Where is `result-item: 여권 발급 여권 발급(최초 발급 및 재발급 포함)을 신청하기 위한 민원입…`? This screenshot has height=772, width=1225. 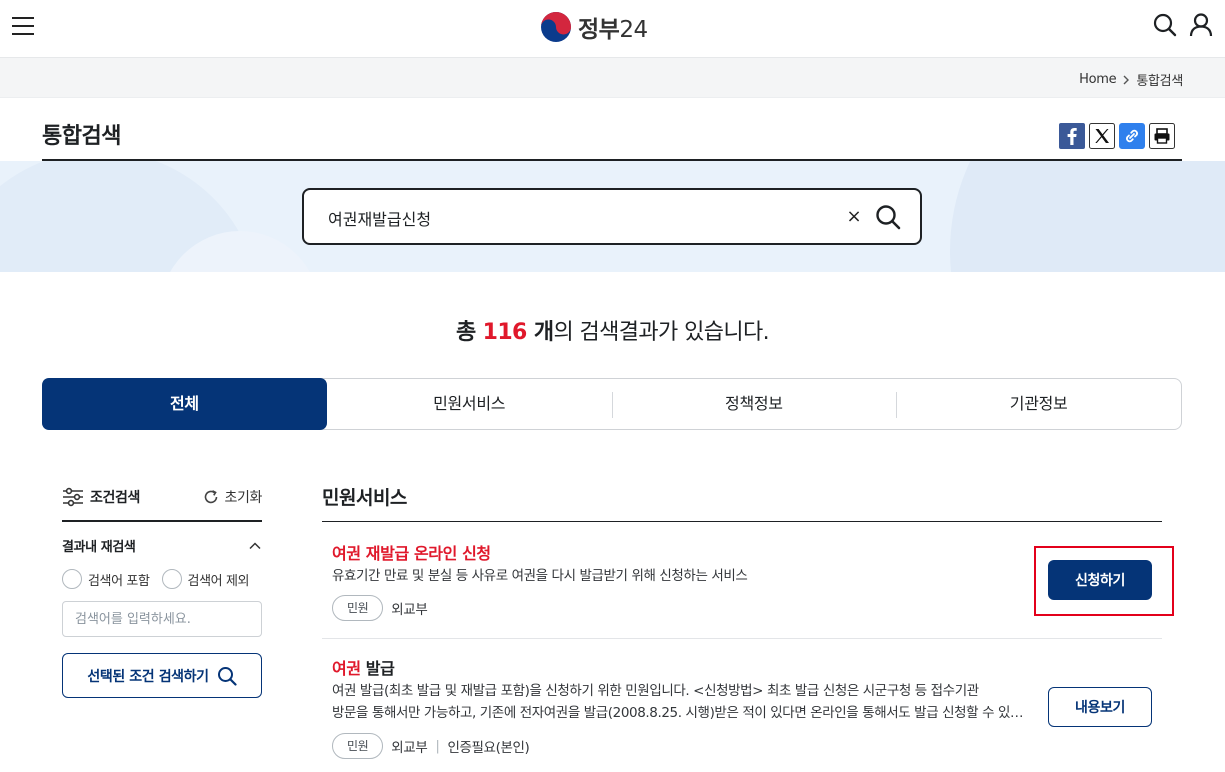
result-item: 여권 발급 여권 발급(최초 발급 및 재발급 포함)을 신청하기 위한 민원입… is located at coordinates (742, 705).